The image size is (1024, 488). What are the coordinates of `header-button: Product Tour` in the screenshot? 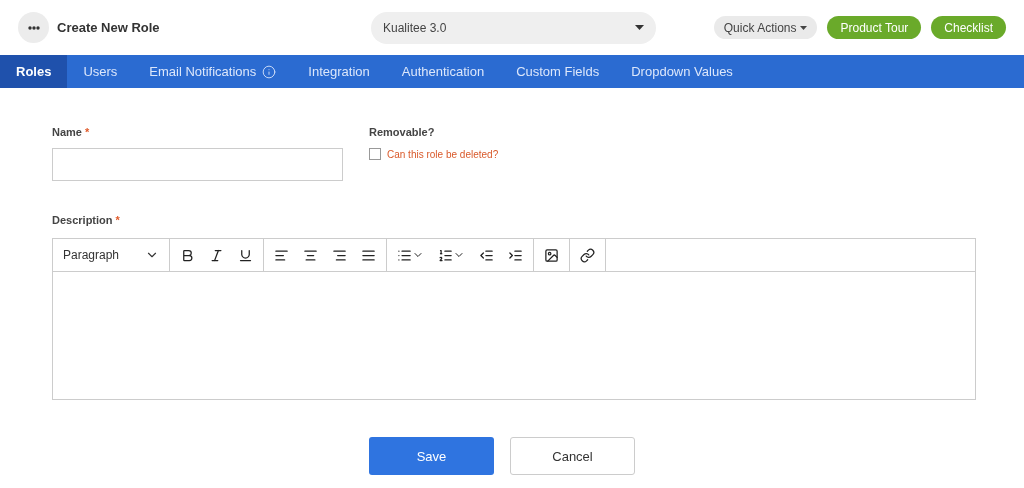 It's located at (874, 27).